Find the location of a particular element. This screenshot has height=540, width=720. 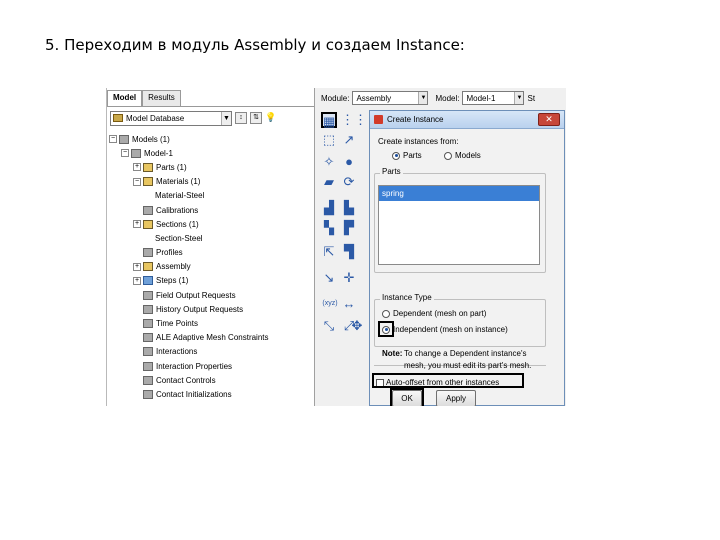

module-select: Assembly ▼ is located at coordinates (390, 98).